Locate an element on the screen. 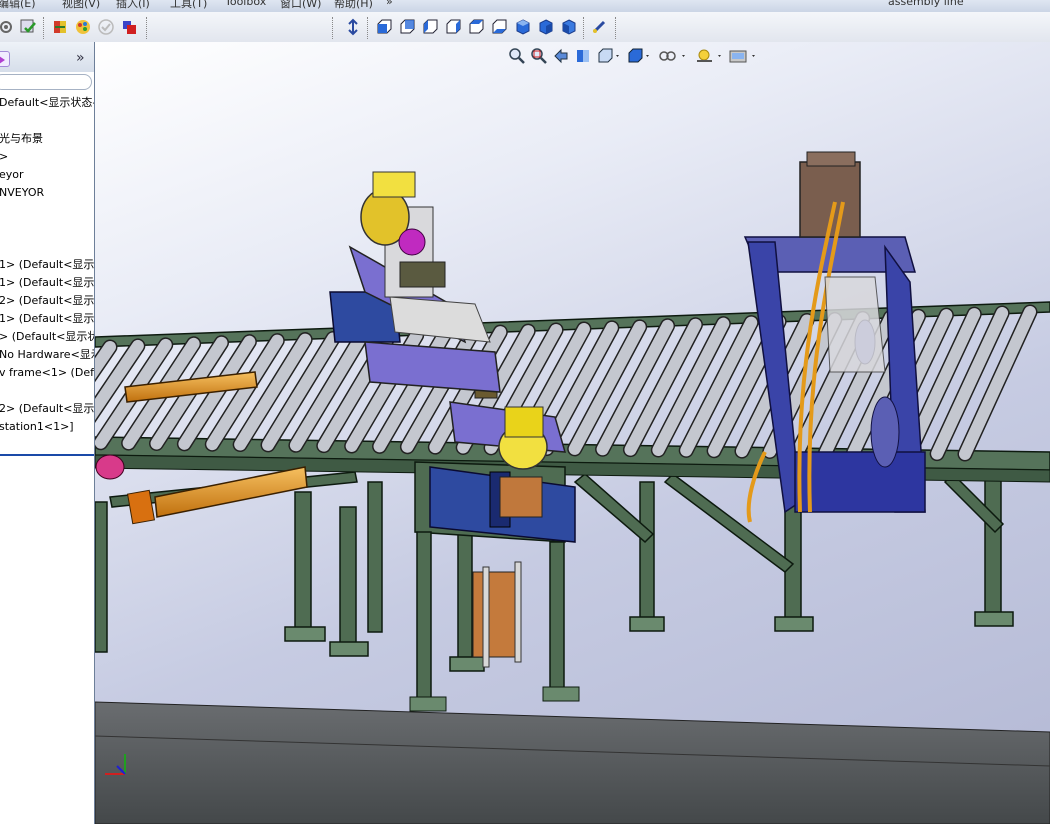 This screenshot has height=824, width=1050. panel-header: » is located at coordinates (47, 57).